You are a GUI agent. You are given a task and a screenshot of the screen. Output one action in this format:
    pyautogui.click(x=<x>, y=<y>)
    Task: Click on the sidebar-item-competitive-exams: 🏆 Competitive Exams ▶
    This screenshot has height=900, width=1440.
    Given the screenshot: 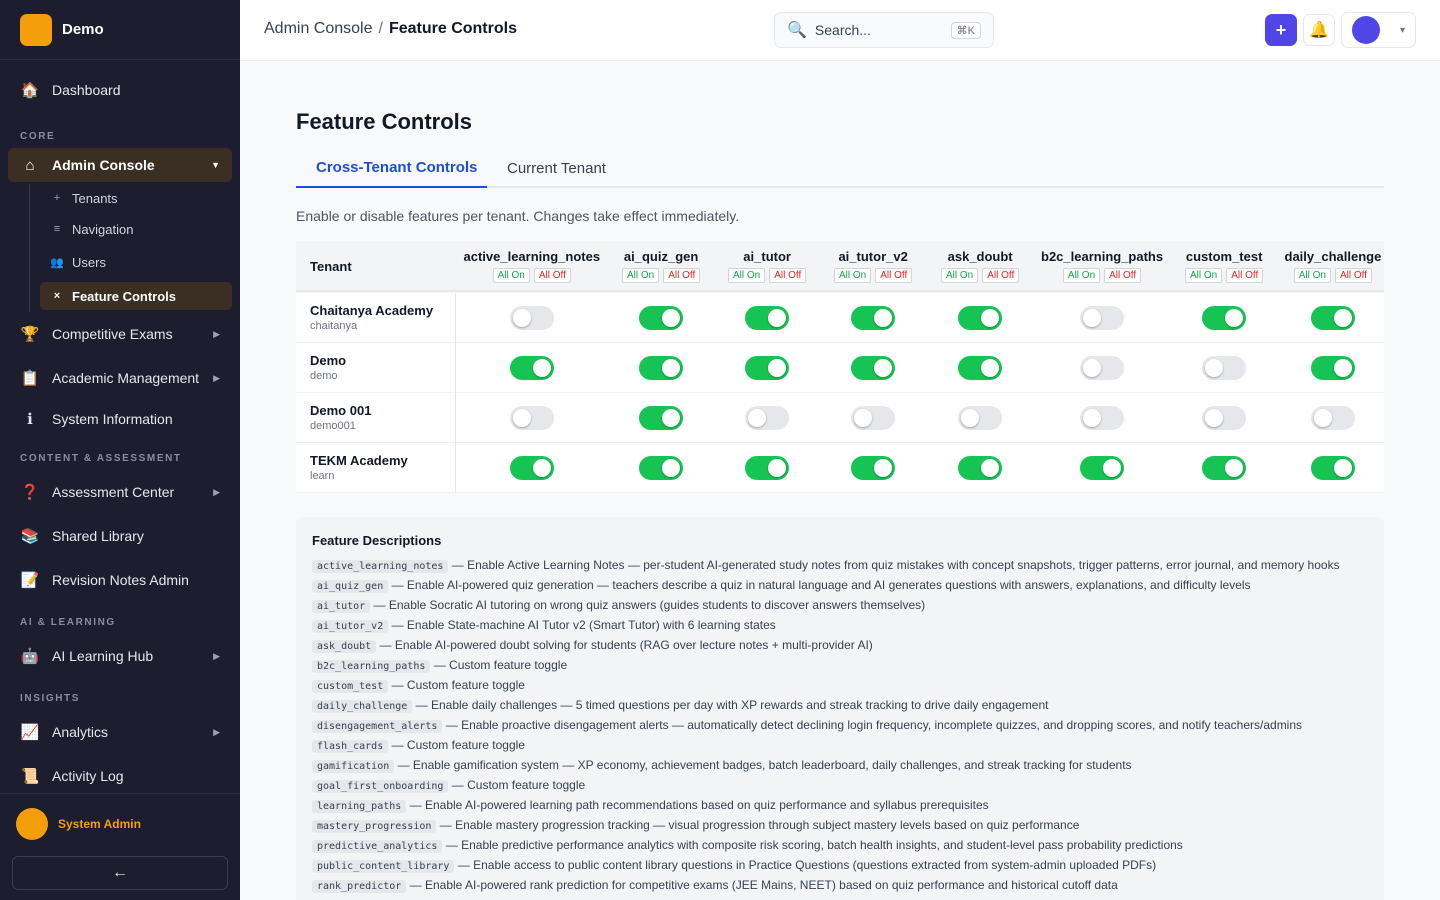 What is the action you would take?
    pyautogui.click(x=120, y=334)
    